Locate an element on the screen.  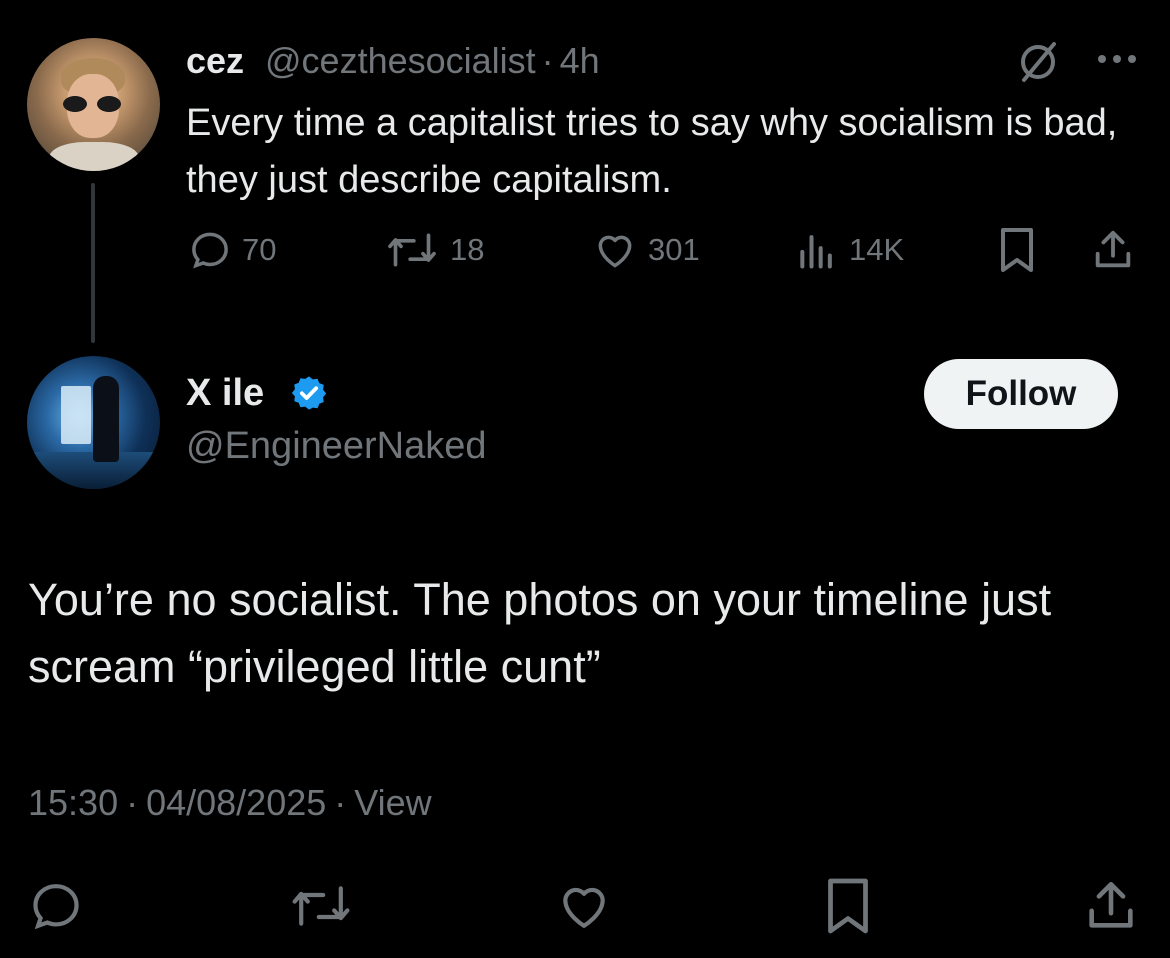
author-handle-and-time: @cezthesocialist · 4h is located at coordinates (432, 61).